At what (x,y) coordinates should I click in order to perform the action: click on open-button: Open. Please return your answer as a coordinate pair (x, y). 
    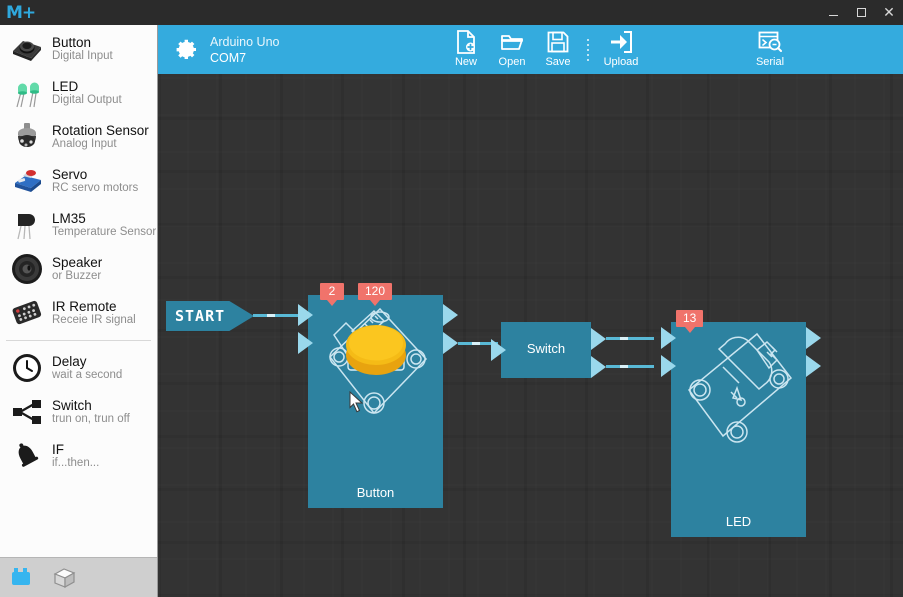
    Looking at the image, I should click on (512, 49).